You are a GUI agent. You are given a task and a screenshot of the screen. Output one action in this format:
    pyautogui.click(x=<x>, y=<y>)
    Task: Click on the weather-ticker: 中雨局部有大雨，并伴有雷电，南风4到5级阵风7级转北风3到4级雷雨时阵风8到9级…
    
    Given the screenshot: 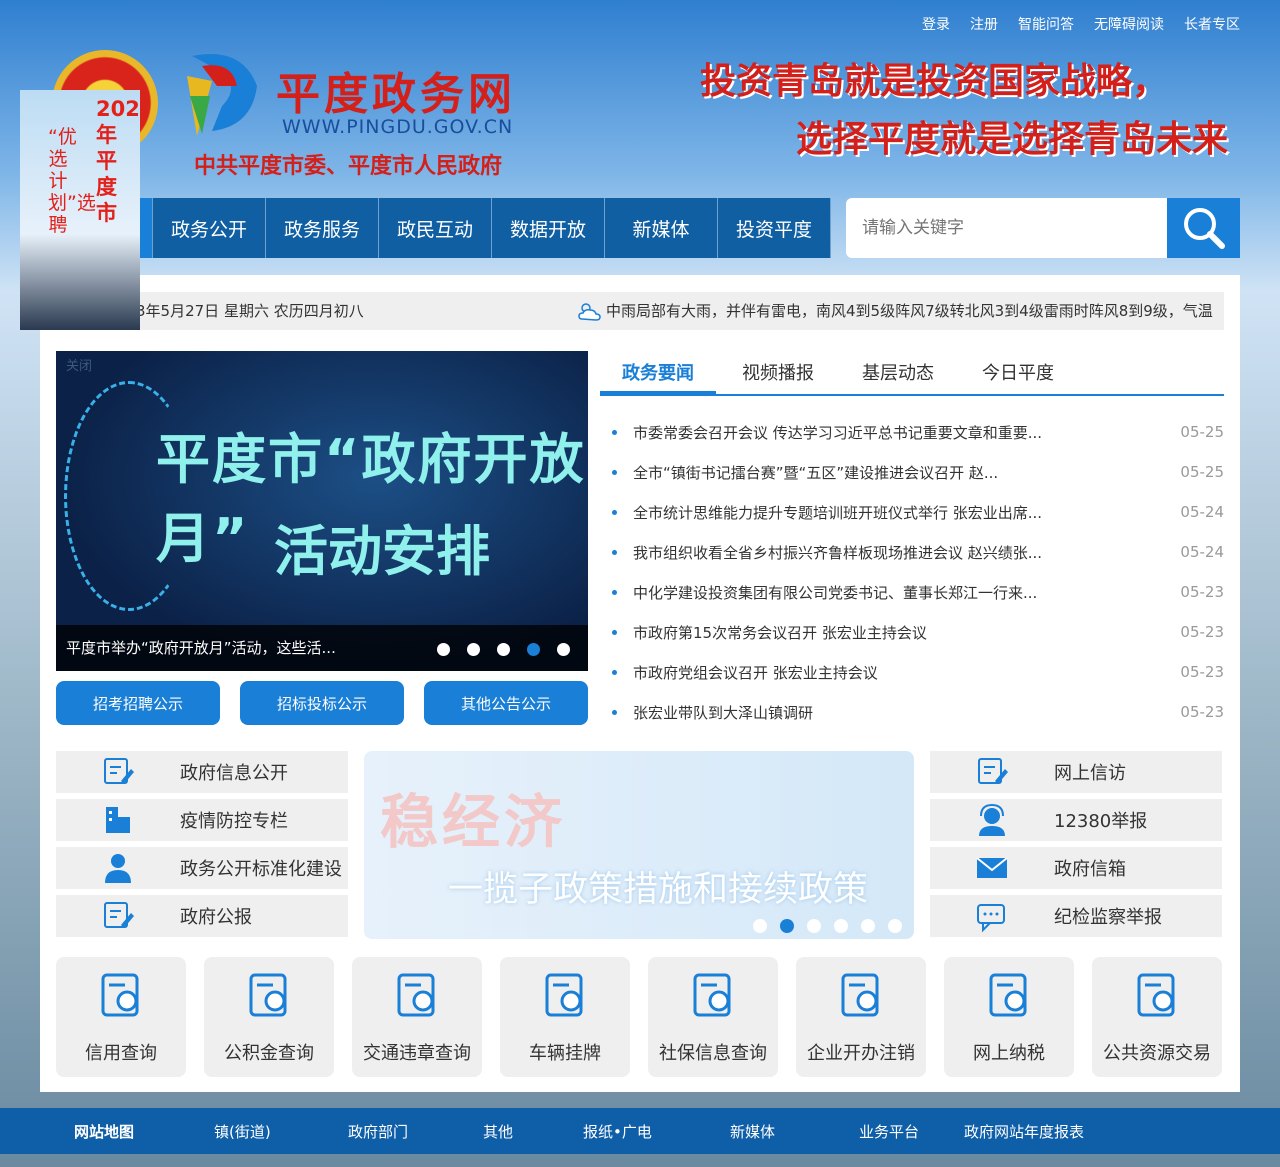 What is the action you would take?
    pyautogui.click(x=900, y=311)
    